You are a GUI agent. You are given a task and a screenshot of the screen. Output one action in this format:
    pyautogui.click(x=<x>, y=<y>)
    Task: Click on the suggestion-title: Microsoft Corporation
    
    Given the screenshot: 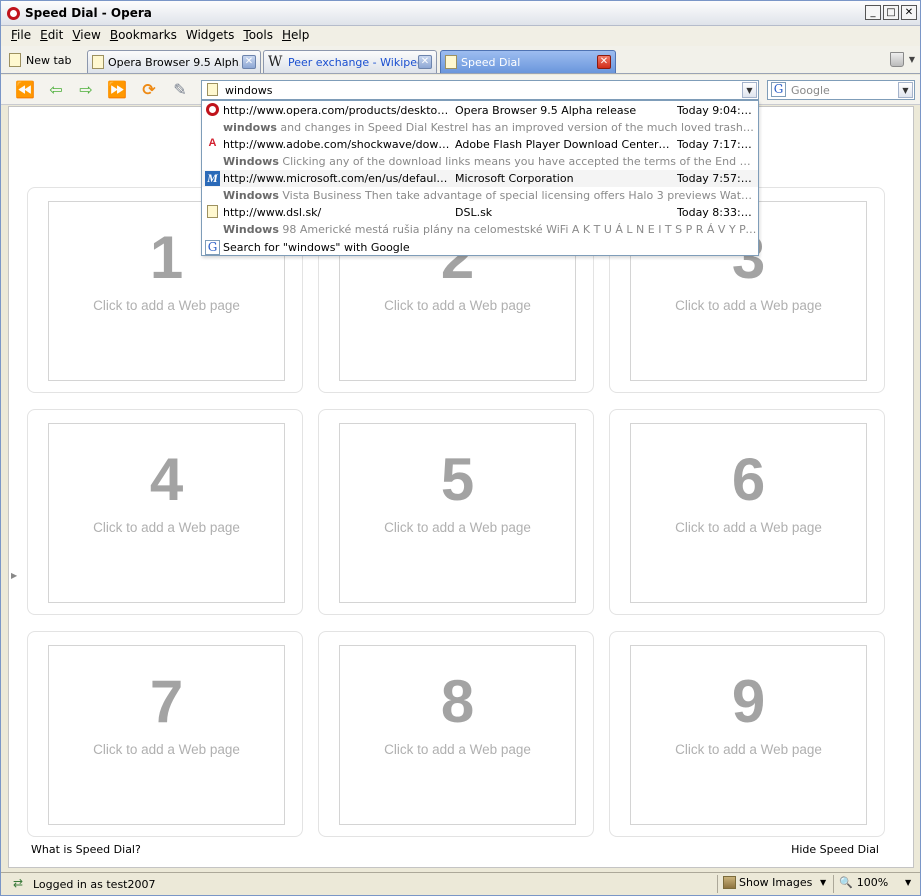 What is the action you would take?
    pyautogui.click(x=514, y=178)
    